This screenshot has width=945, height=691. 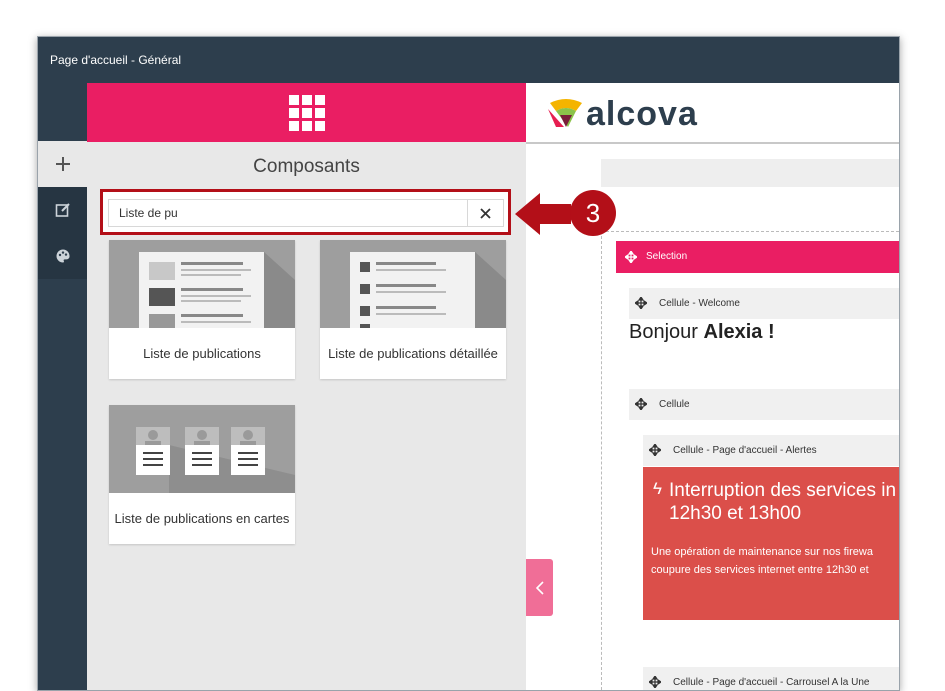 What do you see at coordinates (593, 213) in the screenshot?
I see `step-badge: 3` at bounding box center [593, 213].